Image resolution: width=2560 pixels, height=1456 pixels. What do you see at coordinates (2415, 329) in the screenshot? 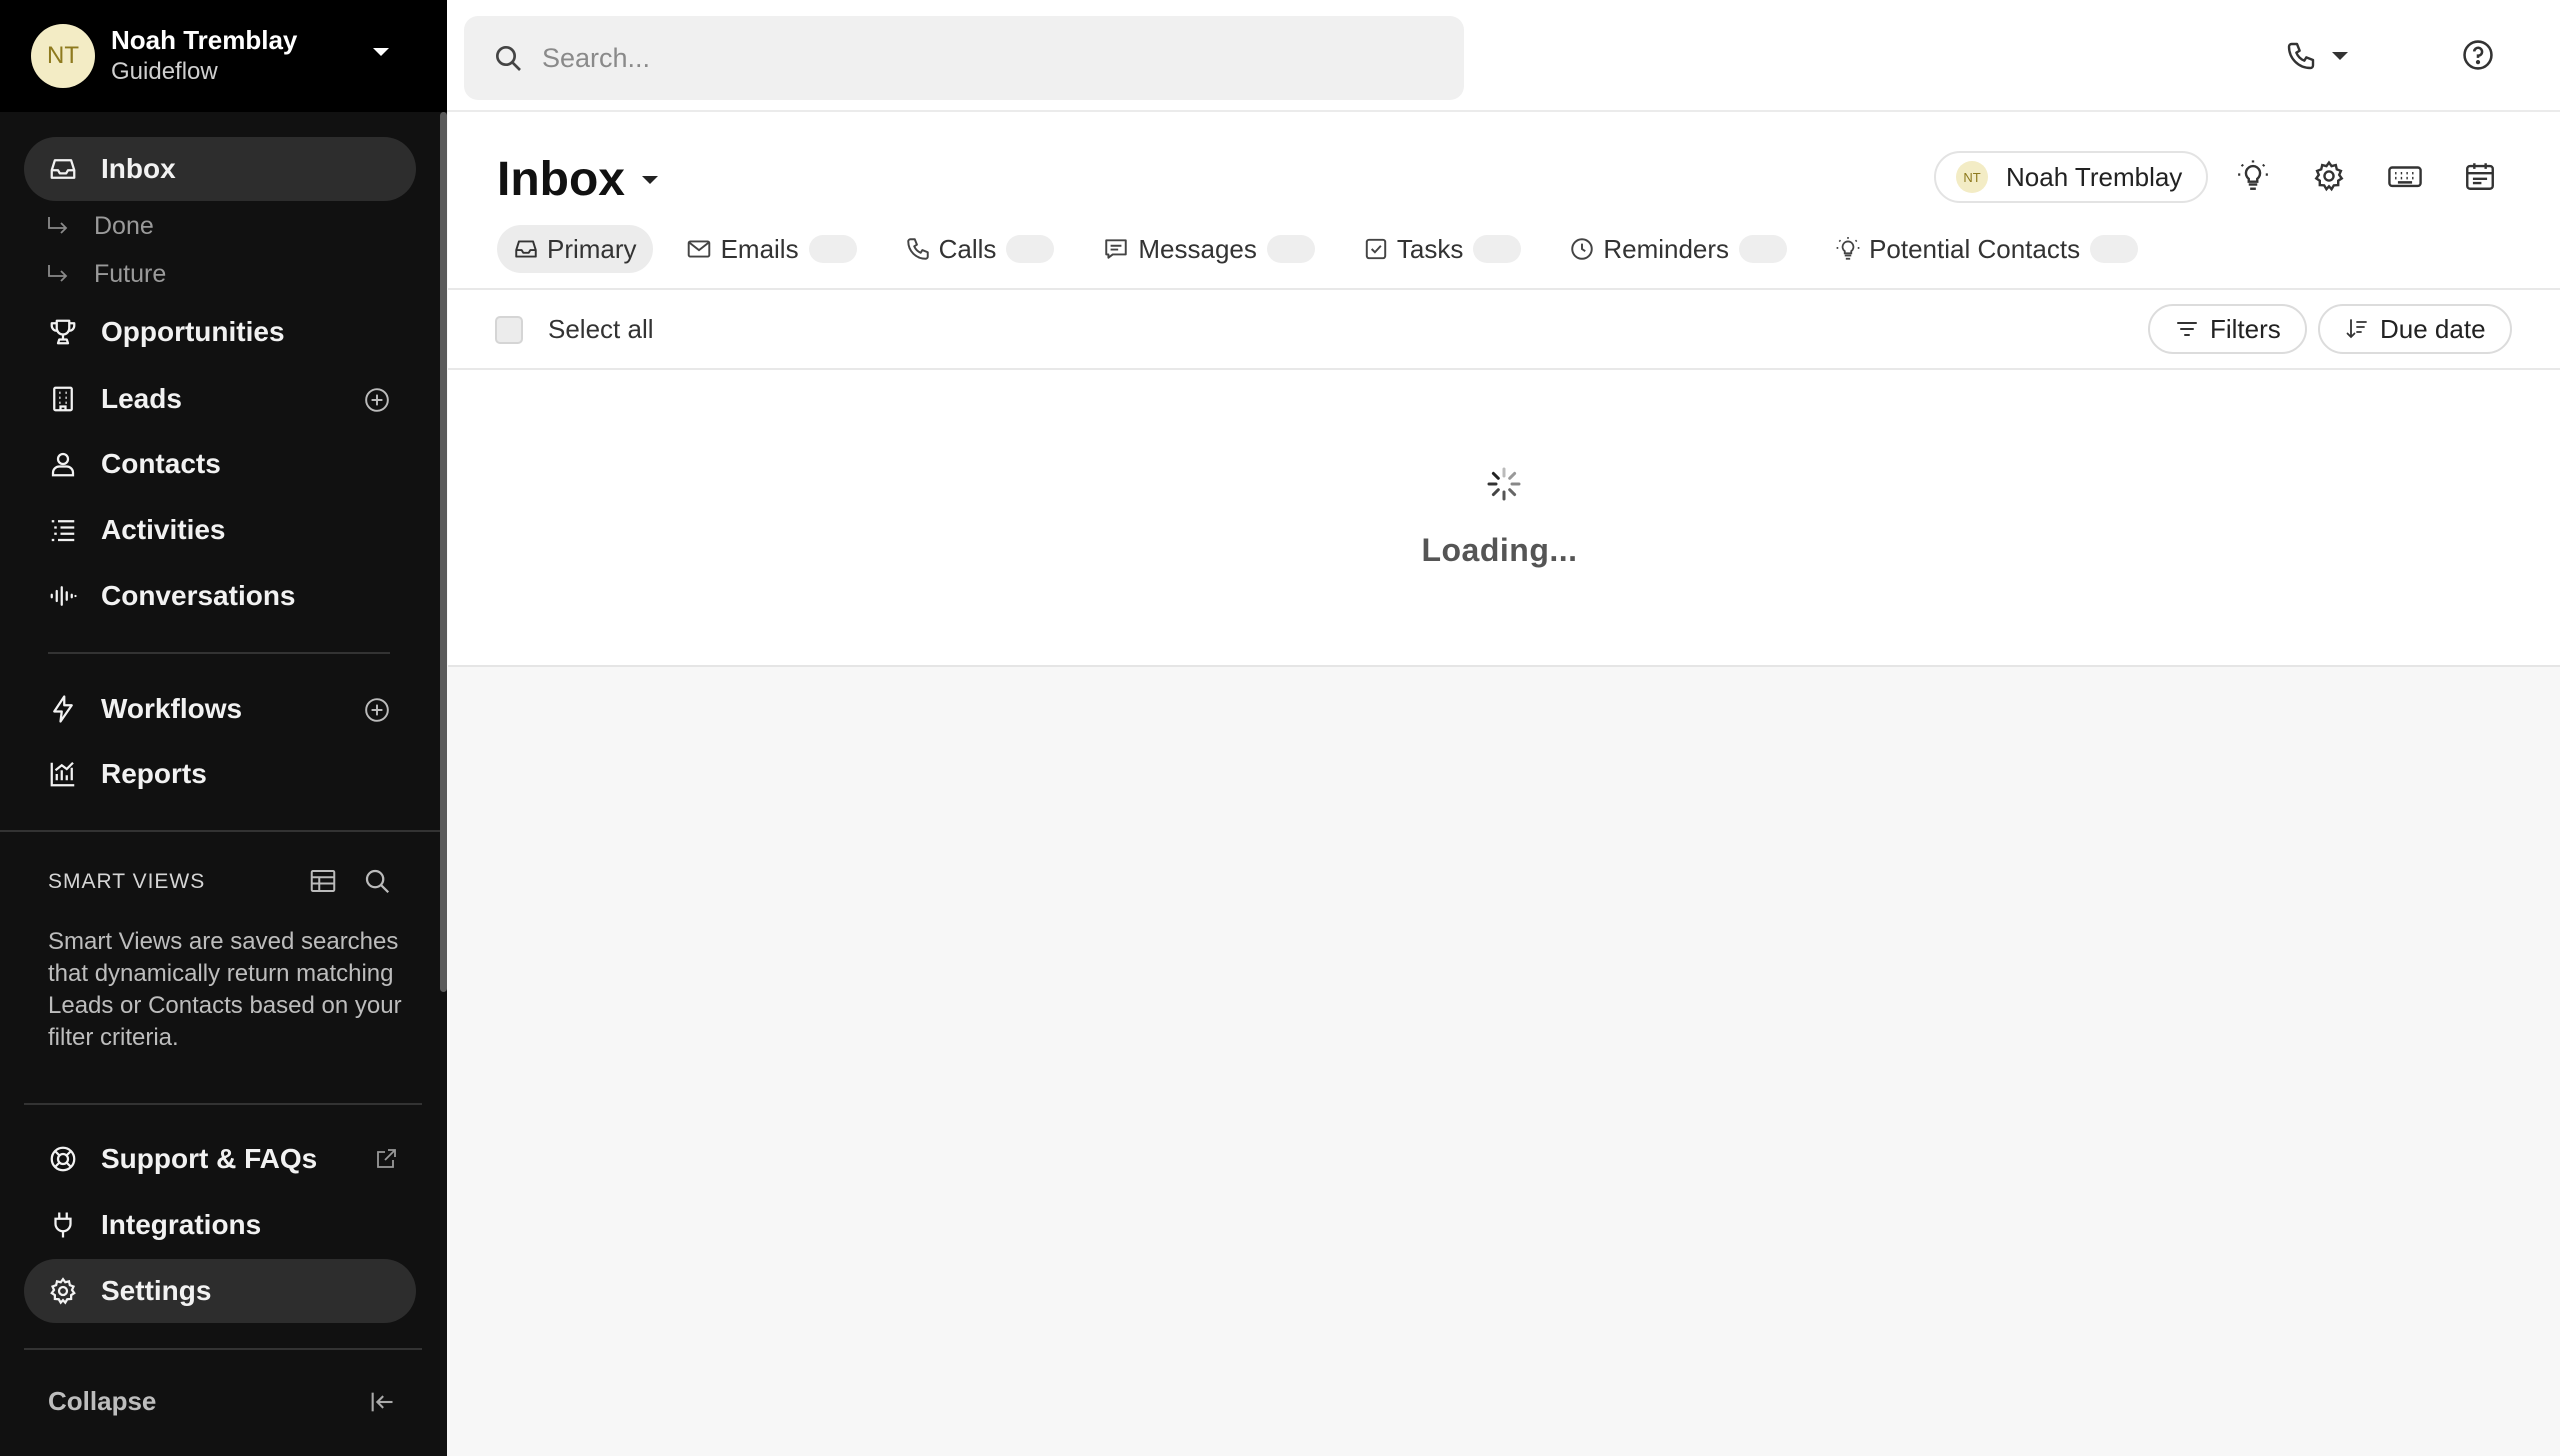
I see `sort-button: Due date` at bounding box center [2415, 329].